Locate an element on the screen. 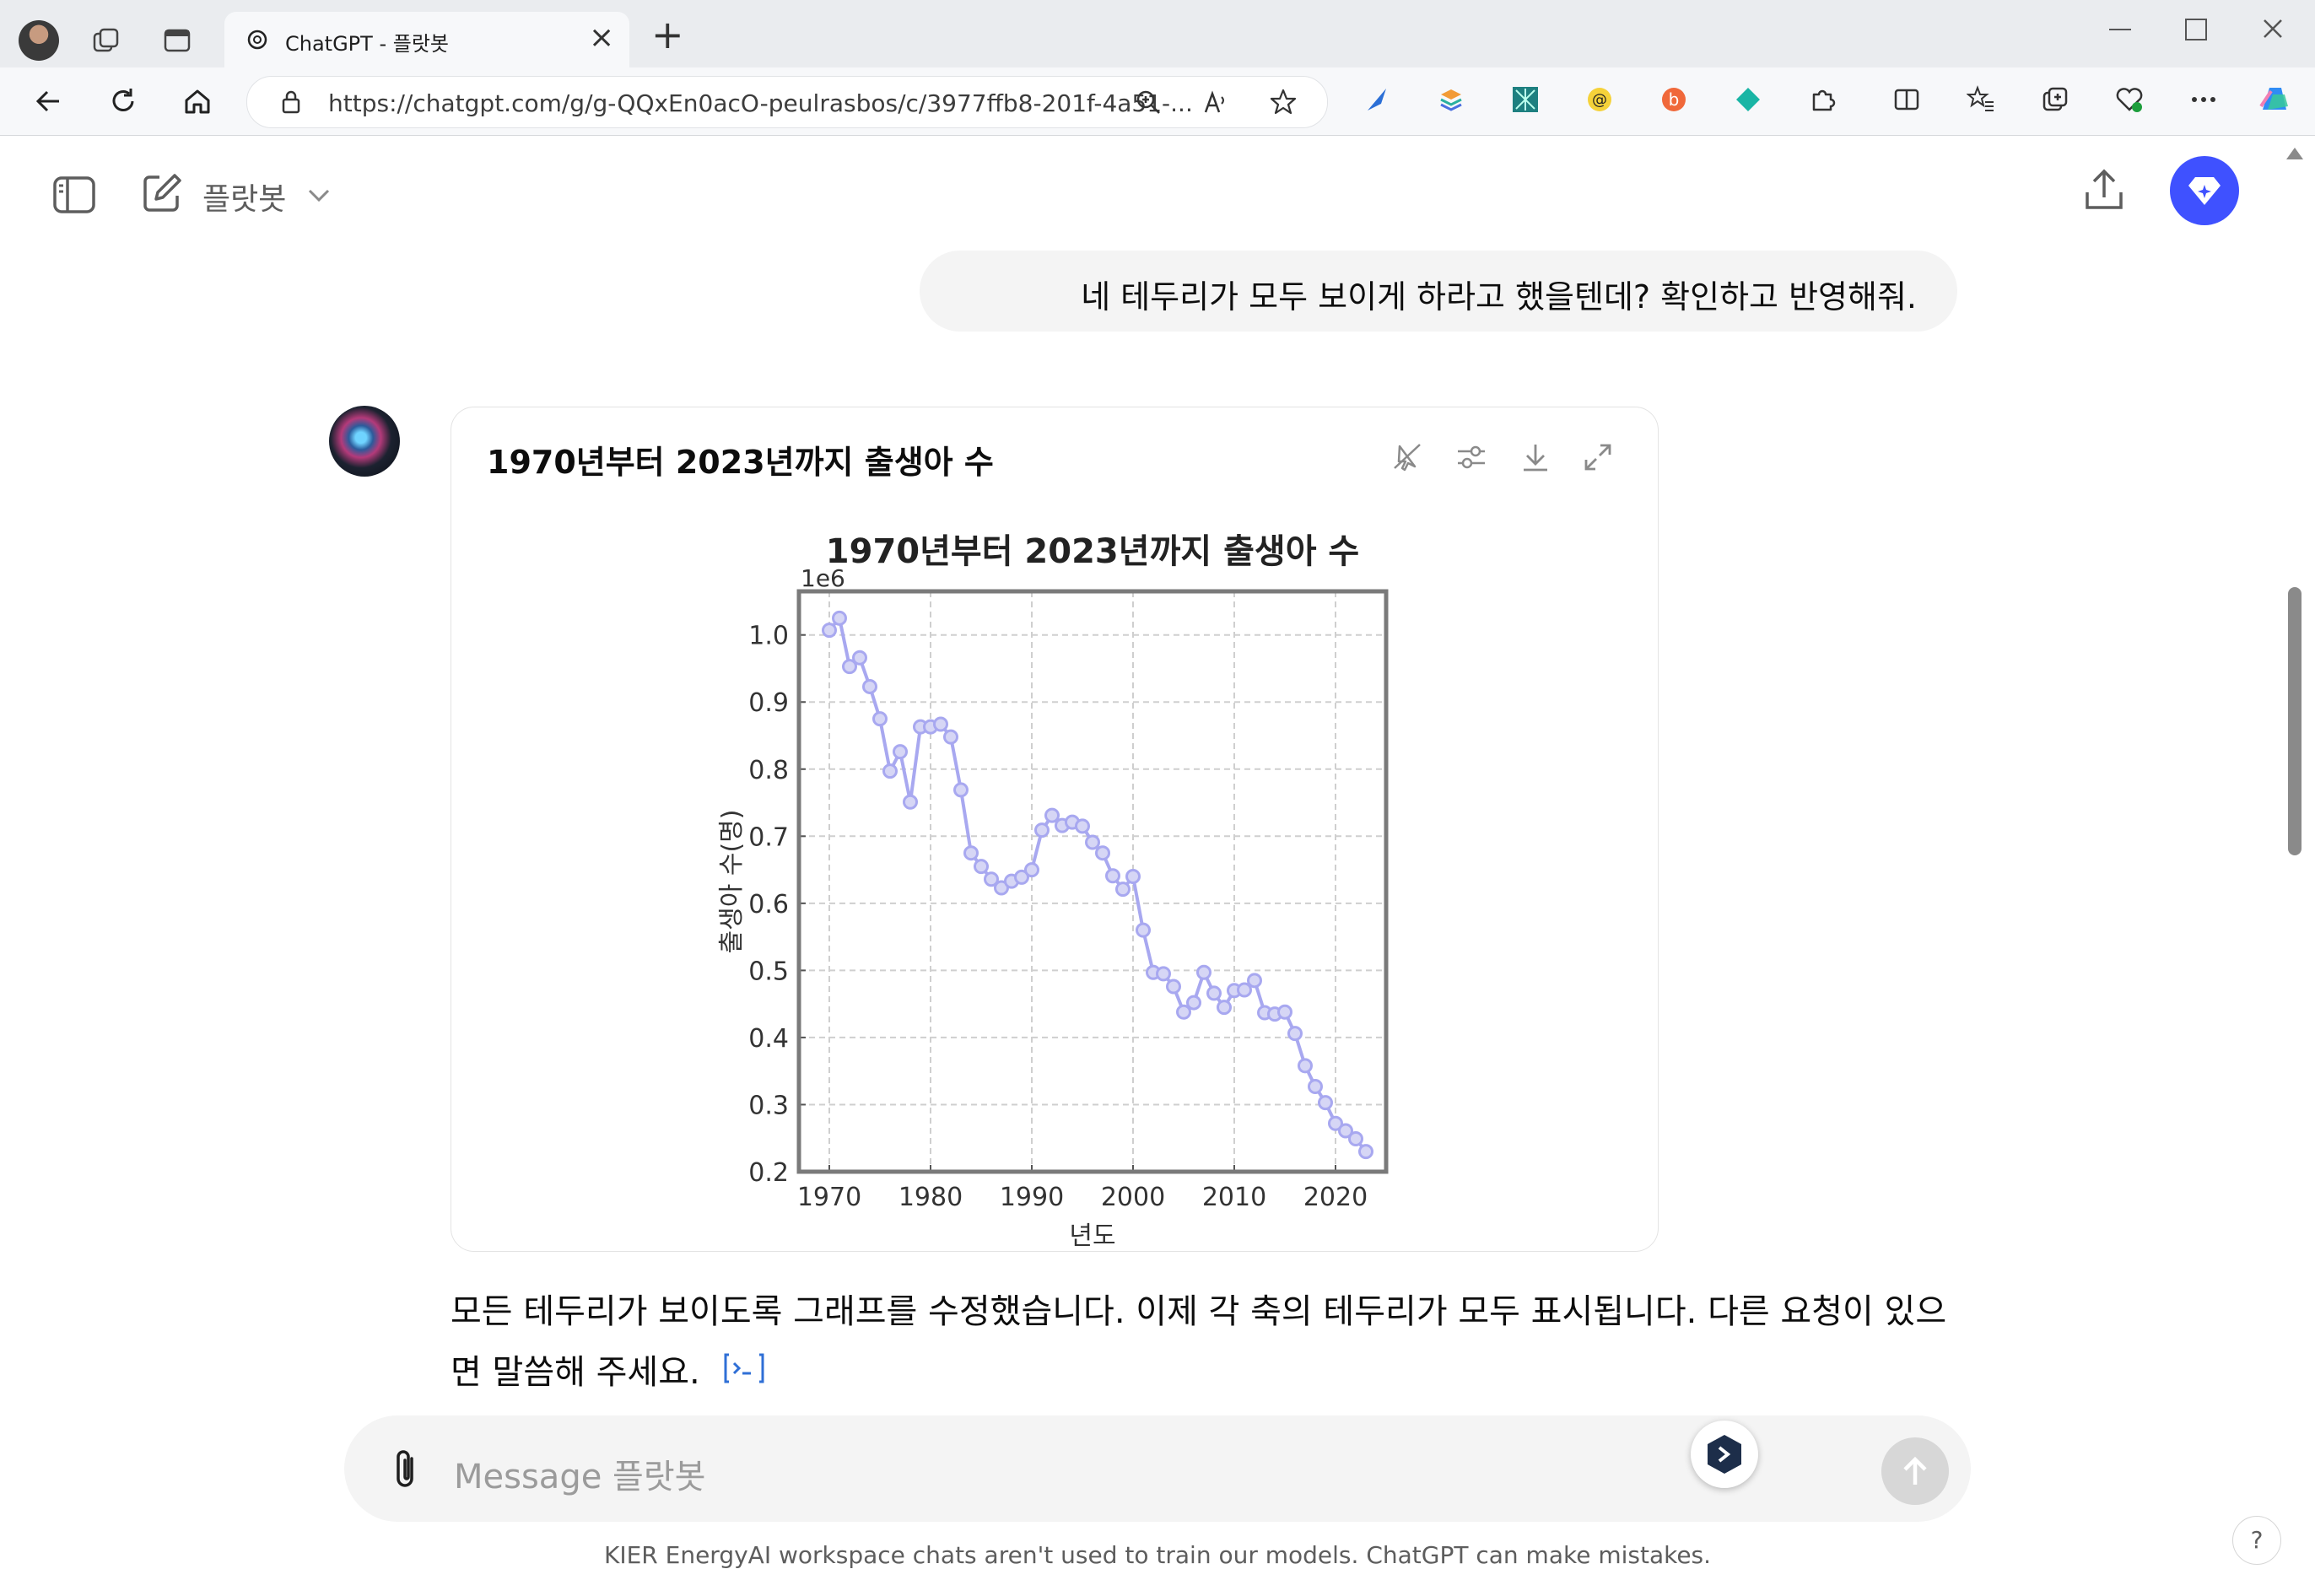 The image size is (2315, 1596). send-arrow-icon is located at coordinates (1915, 1471).